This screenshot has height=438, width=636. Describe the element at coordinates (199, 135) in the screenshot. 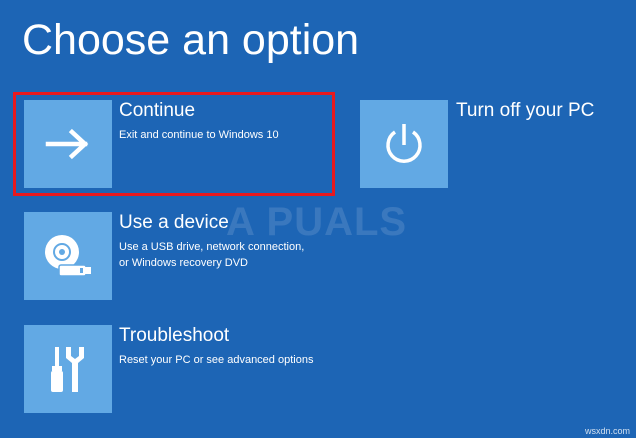

I see `continue-description-line: Exit and continue to Windows 10` at that location.